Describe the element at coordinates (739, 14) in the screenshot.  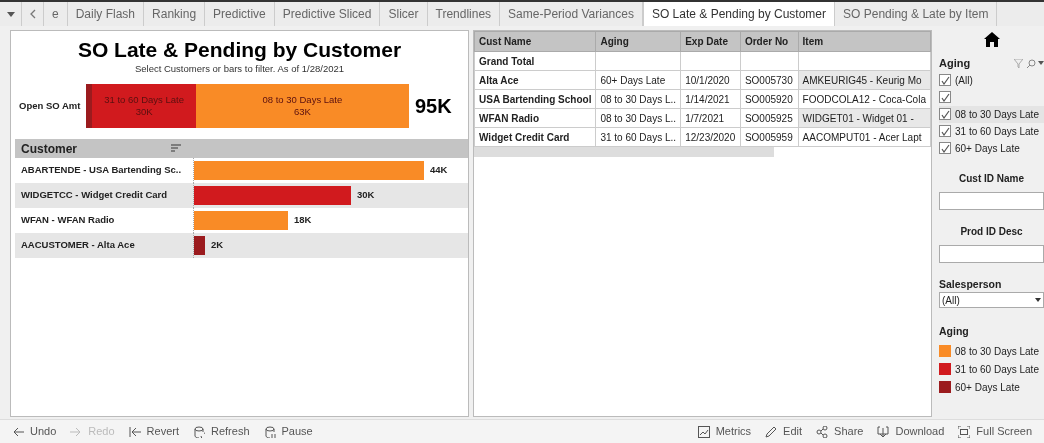
I see `tab: SO Late & Pending by Customer` at that location.